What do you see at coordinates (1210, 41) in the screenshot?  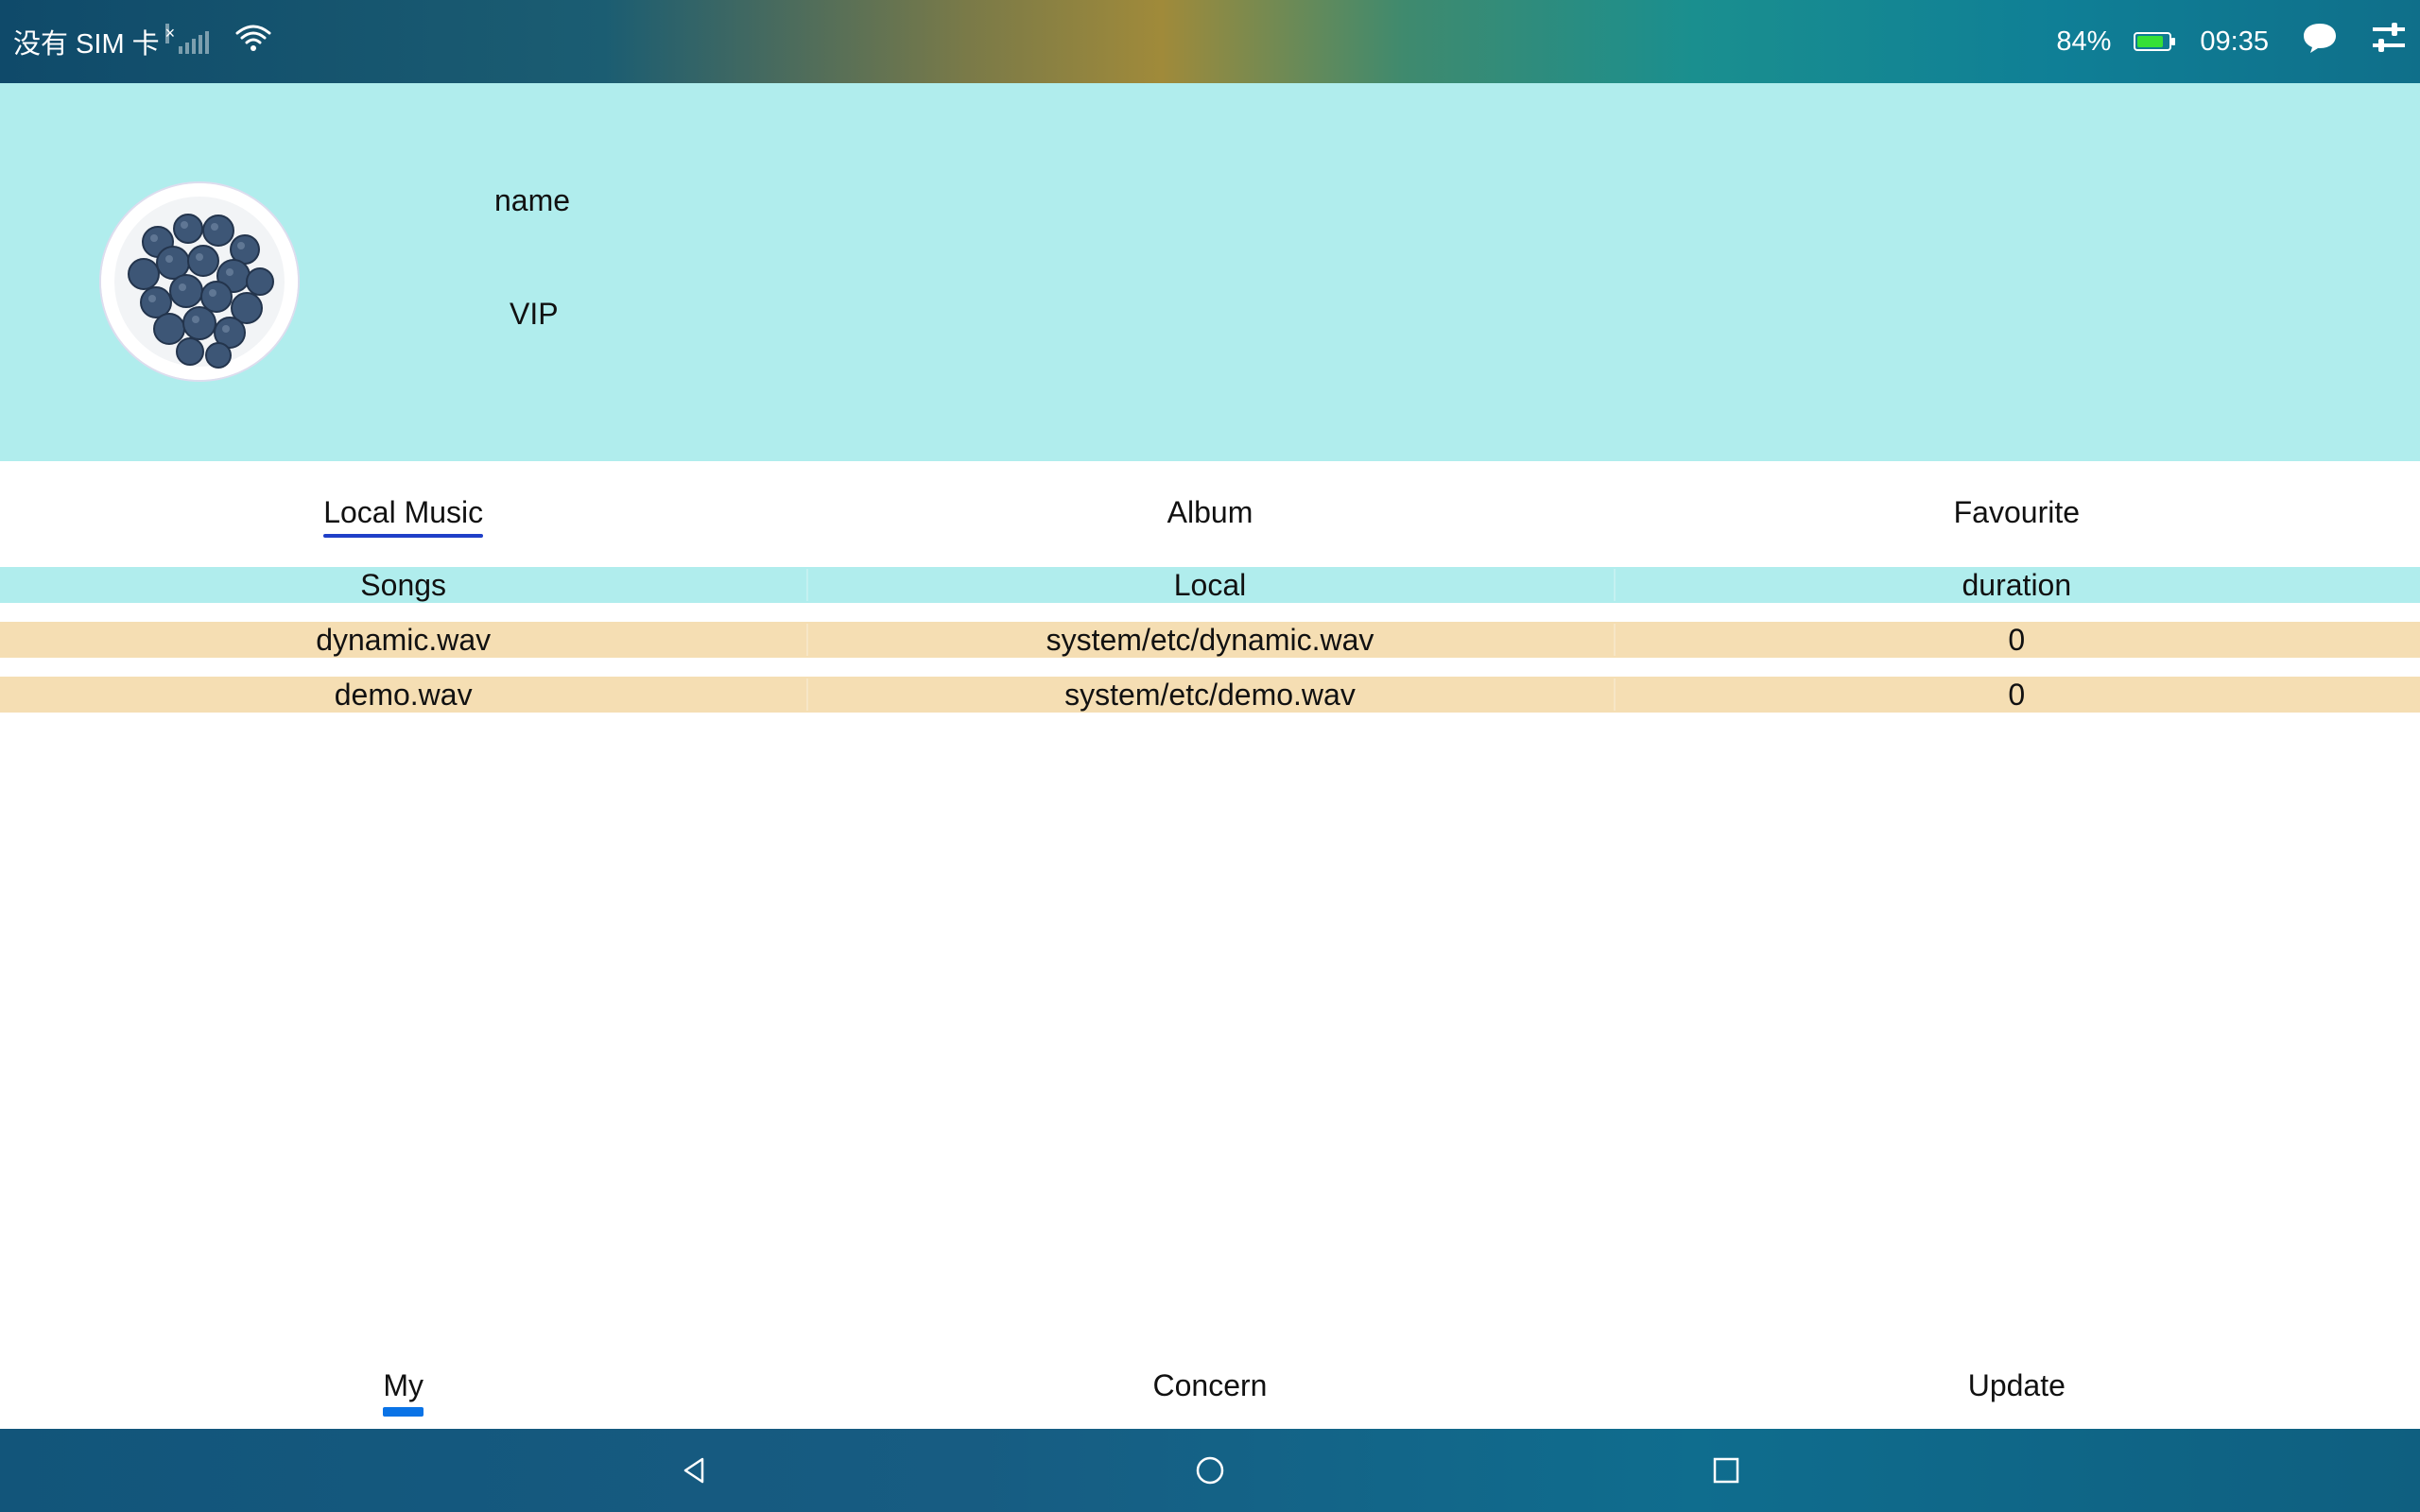 I see `status-bar: 没有 SIM 卡 × 84% 09:35` at bounding box center [1210, 41].